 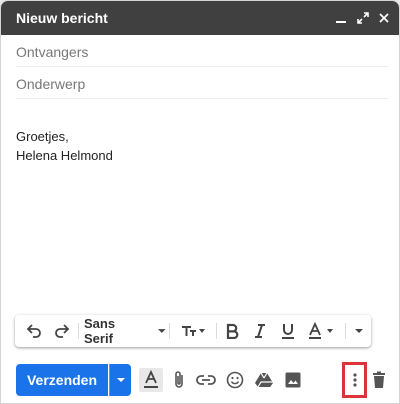 What do you see at coordinates (384, 18) in the screenshot?
I see `close-icon` at bounding box center [384, 18].